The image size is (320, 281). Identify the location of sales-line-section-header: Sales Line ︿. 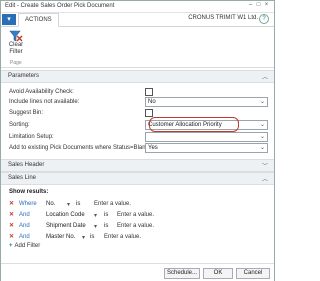
(137, 178).